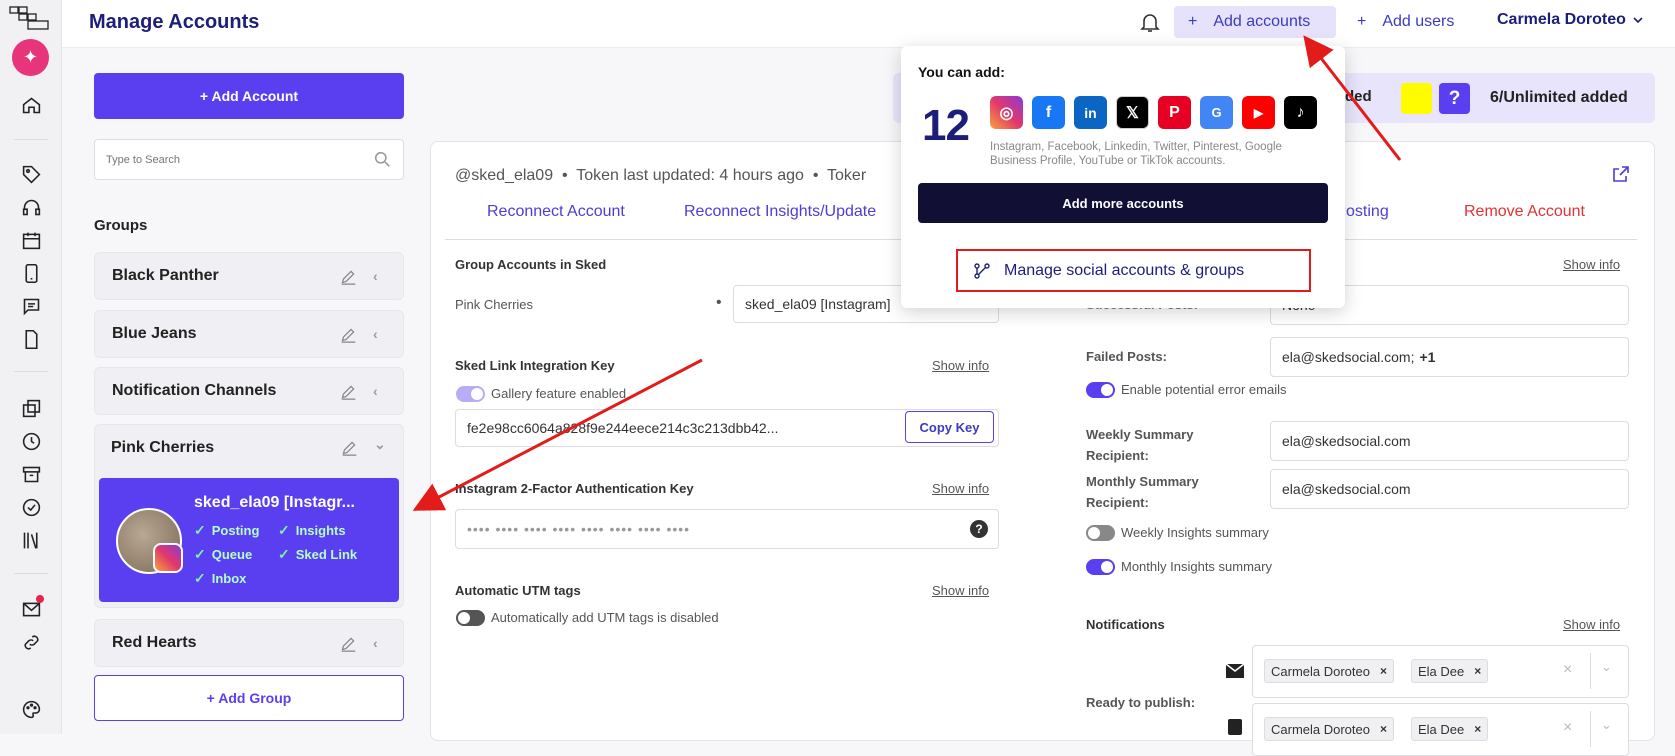  What do you see at coordinates (31, 441) in the screenshot?
I see `history-icon` at bounding box center [31, 441].